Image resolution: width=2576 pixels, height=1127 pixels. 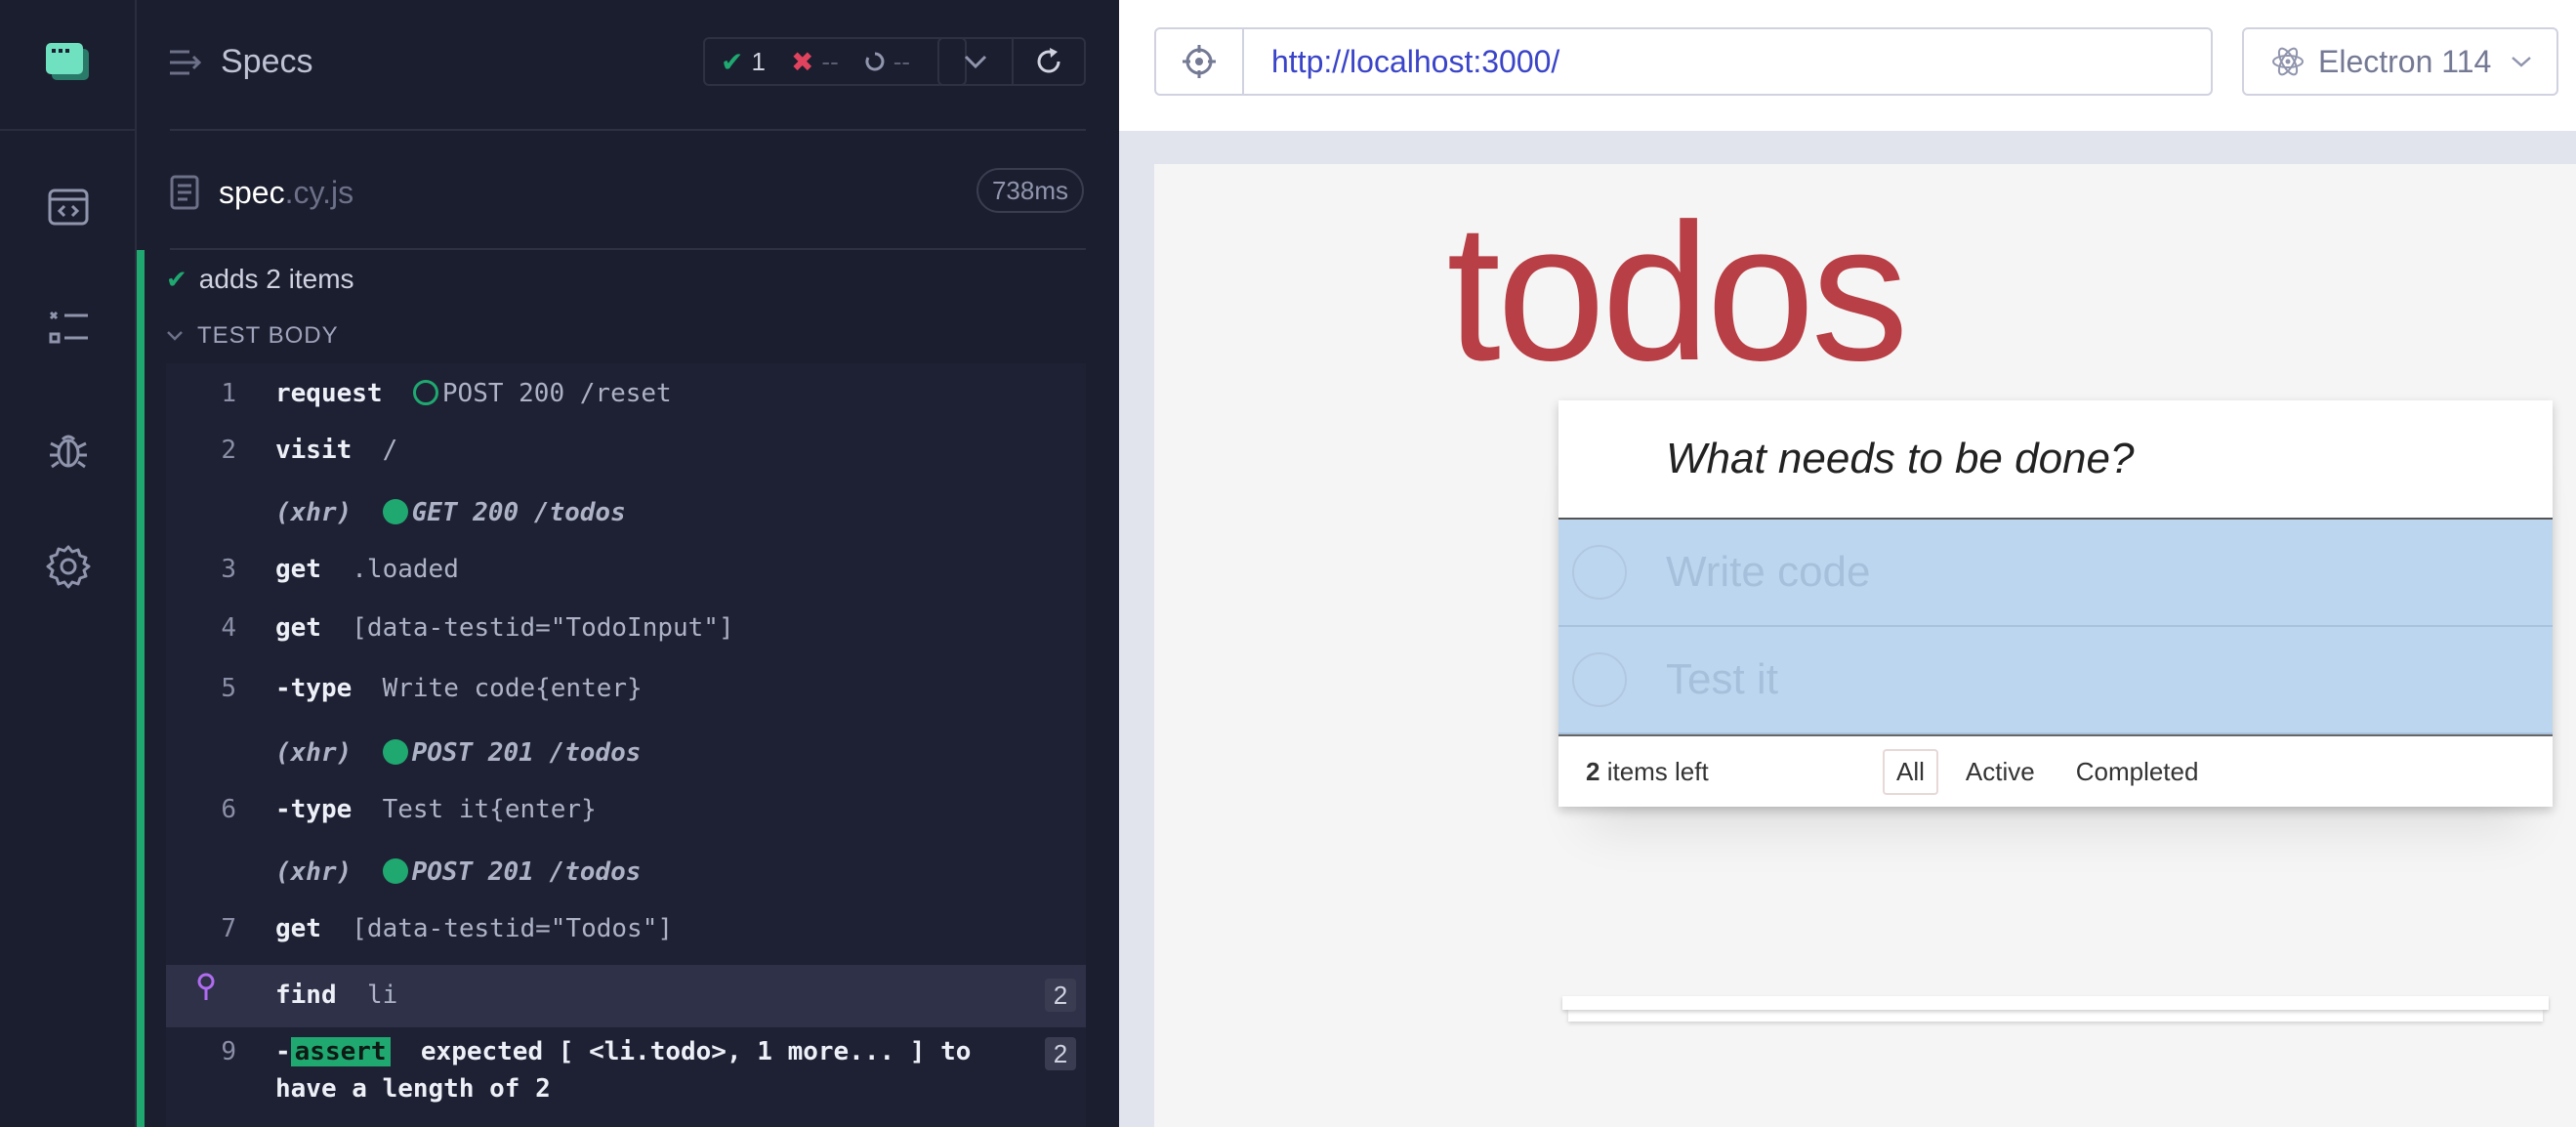 I want to click on cypress-logo-icon, so click(x=68, y=61).